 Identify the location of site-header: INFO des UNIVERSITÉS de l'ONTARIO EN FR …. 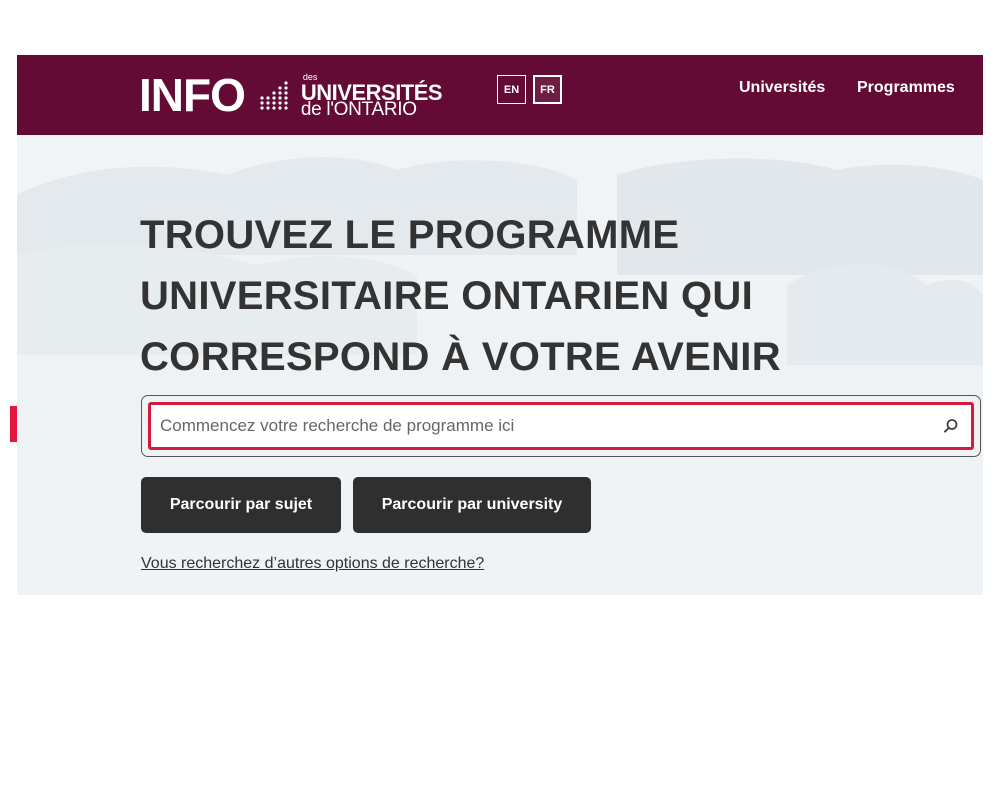
(500, 95).